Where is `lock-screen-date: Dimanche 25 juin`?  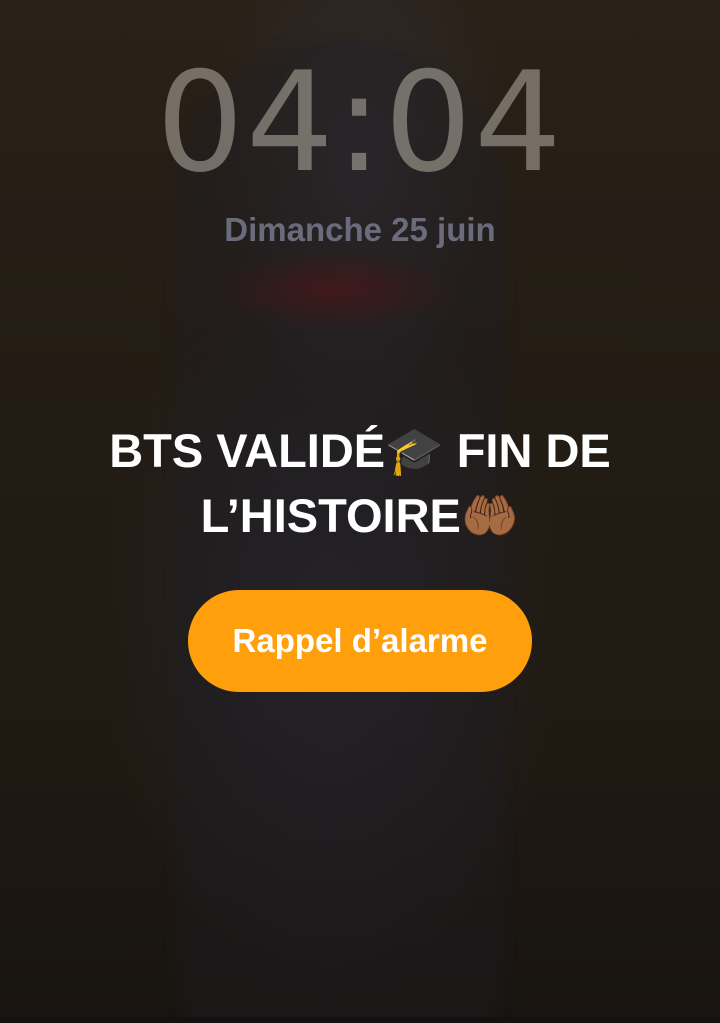 lock-screen-date: Dimanche 25 juin is located at coordinates (360, 229).